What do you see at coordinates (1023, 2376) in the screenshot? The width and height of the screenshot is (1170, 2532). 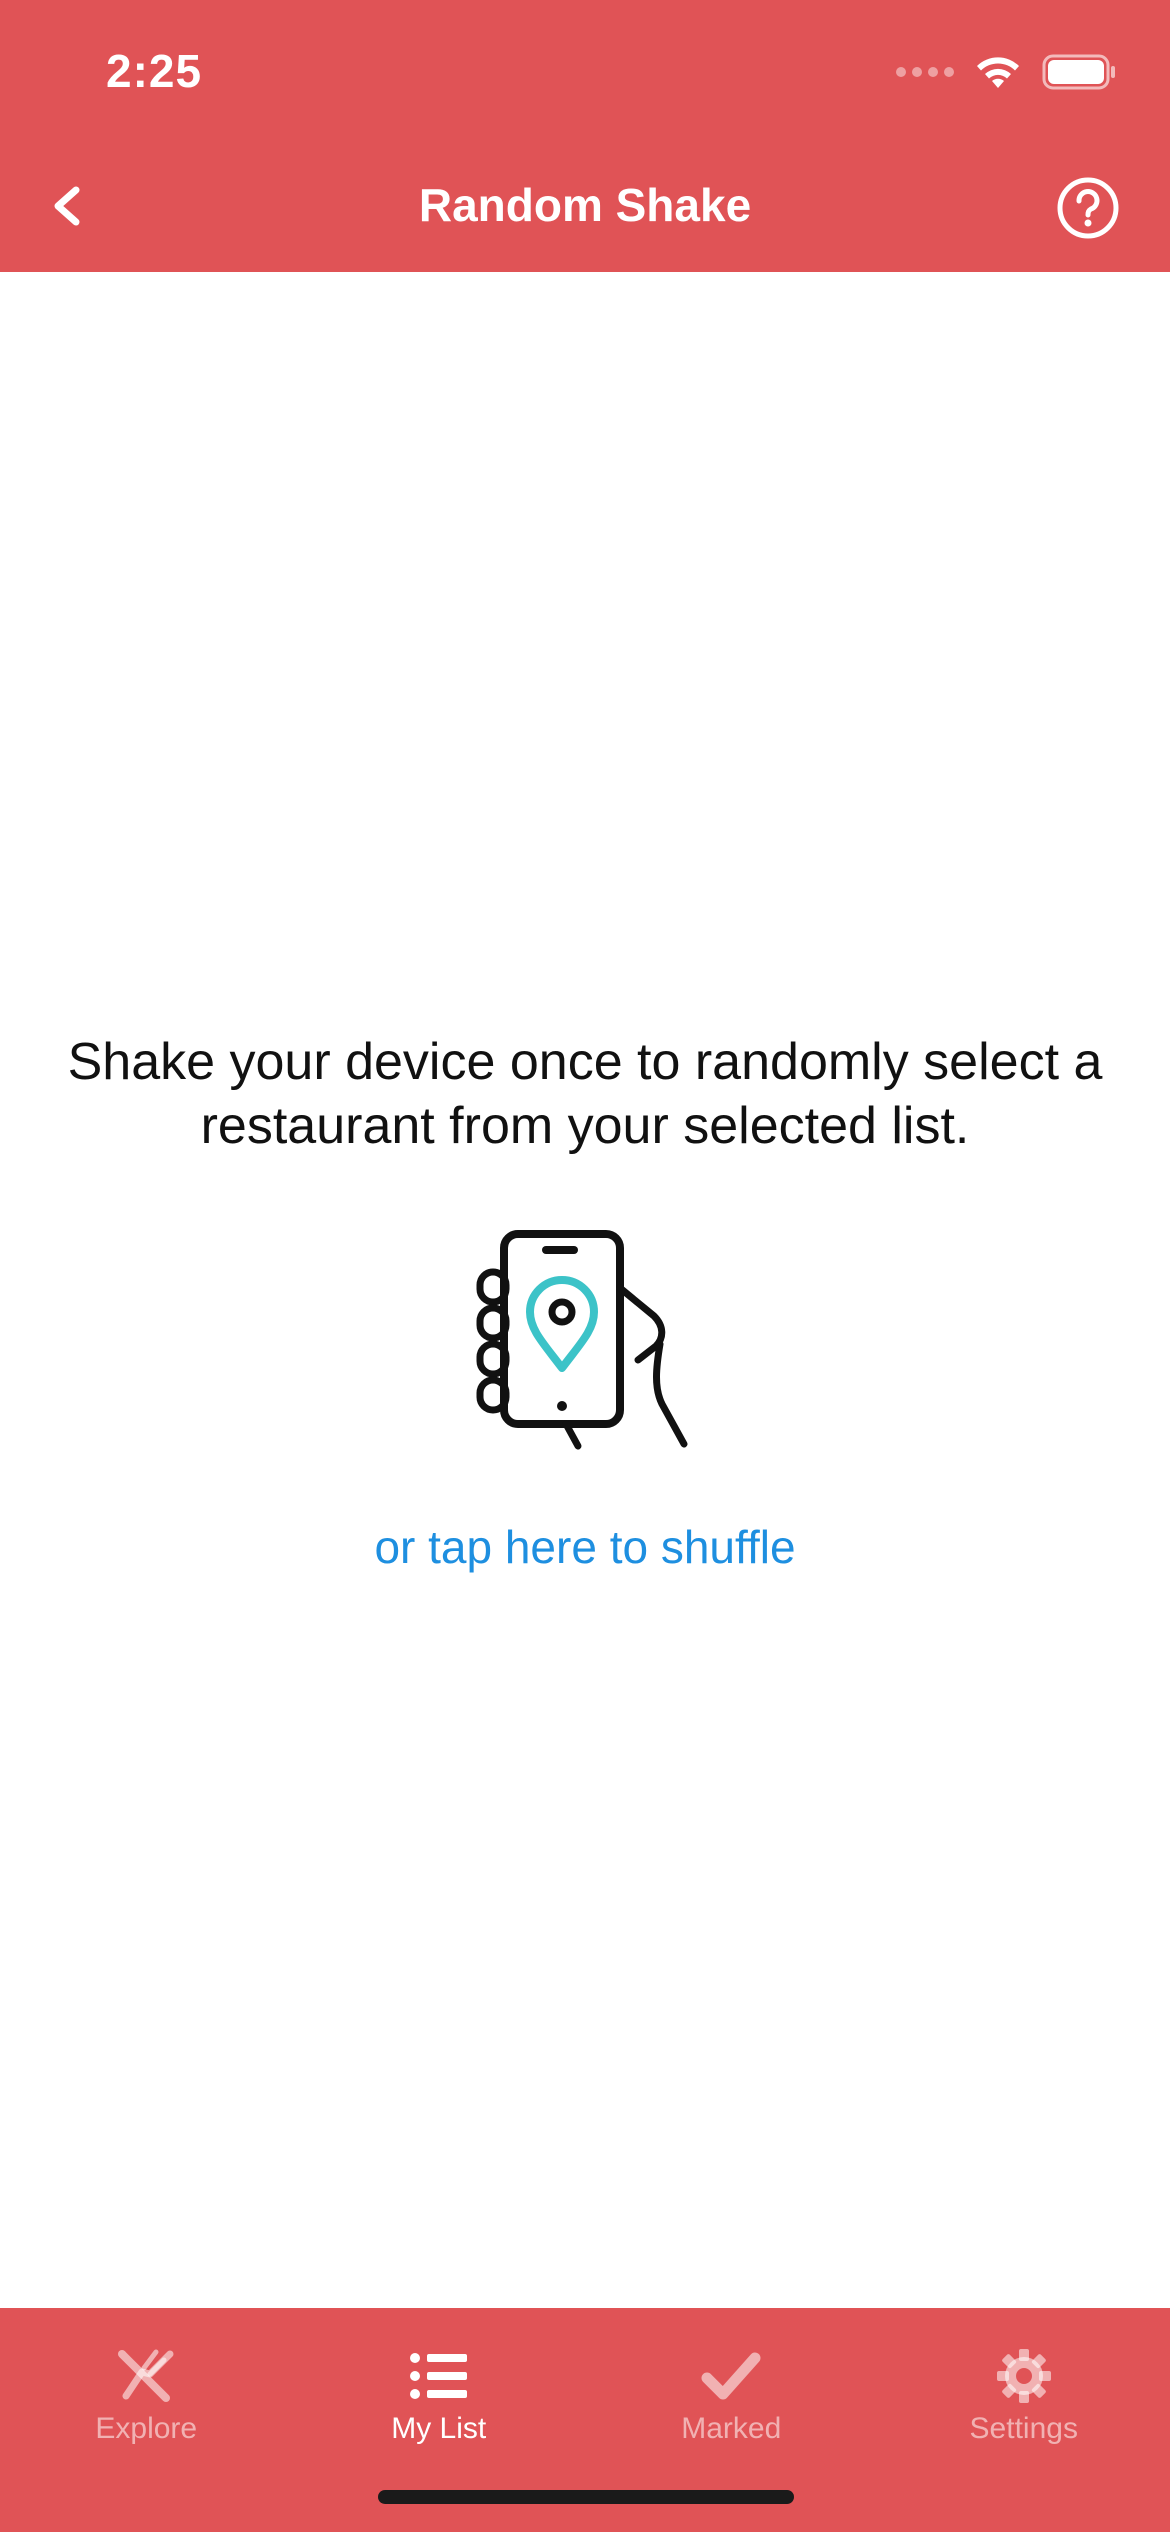 I see `gear-icon` at bounding box center [1023, 2376].